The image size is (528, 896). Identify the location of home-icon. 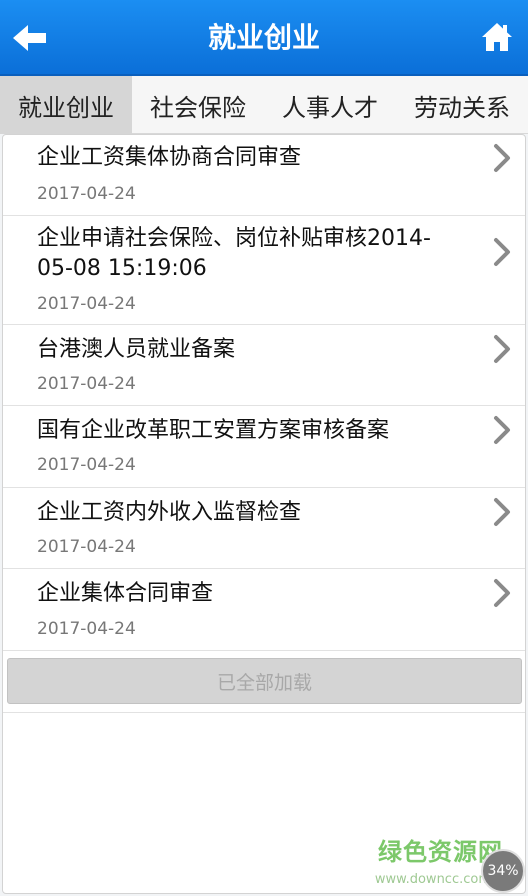
(497, 37).